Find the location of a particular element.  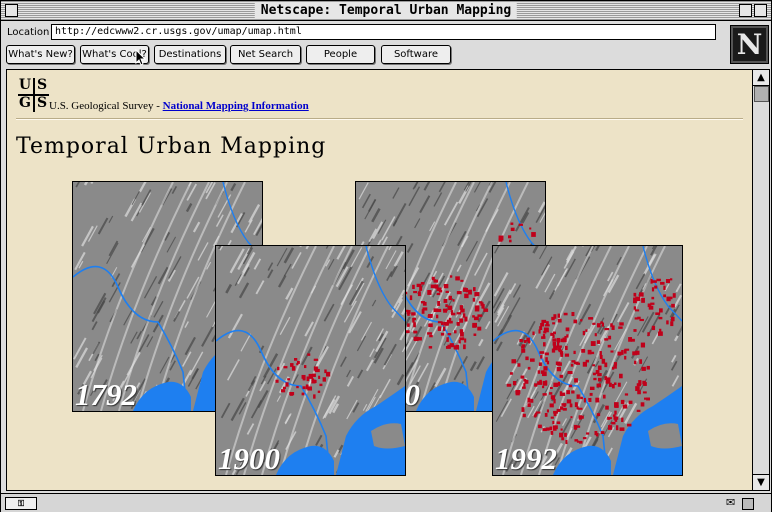

status-bar: ⚿ ✉ is located at coordinates (386, 502).